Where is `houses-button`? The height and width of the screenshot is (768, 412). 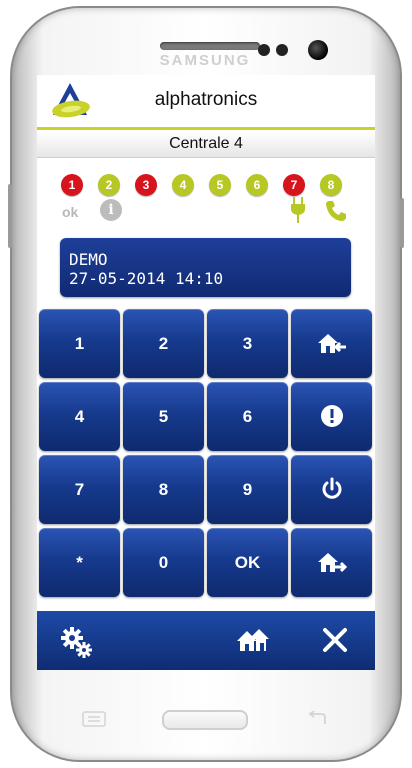 houses-button is located at coordinates (253, 640).